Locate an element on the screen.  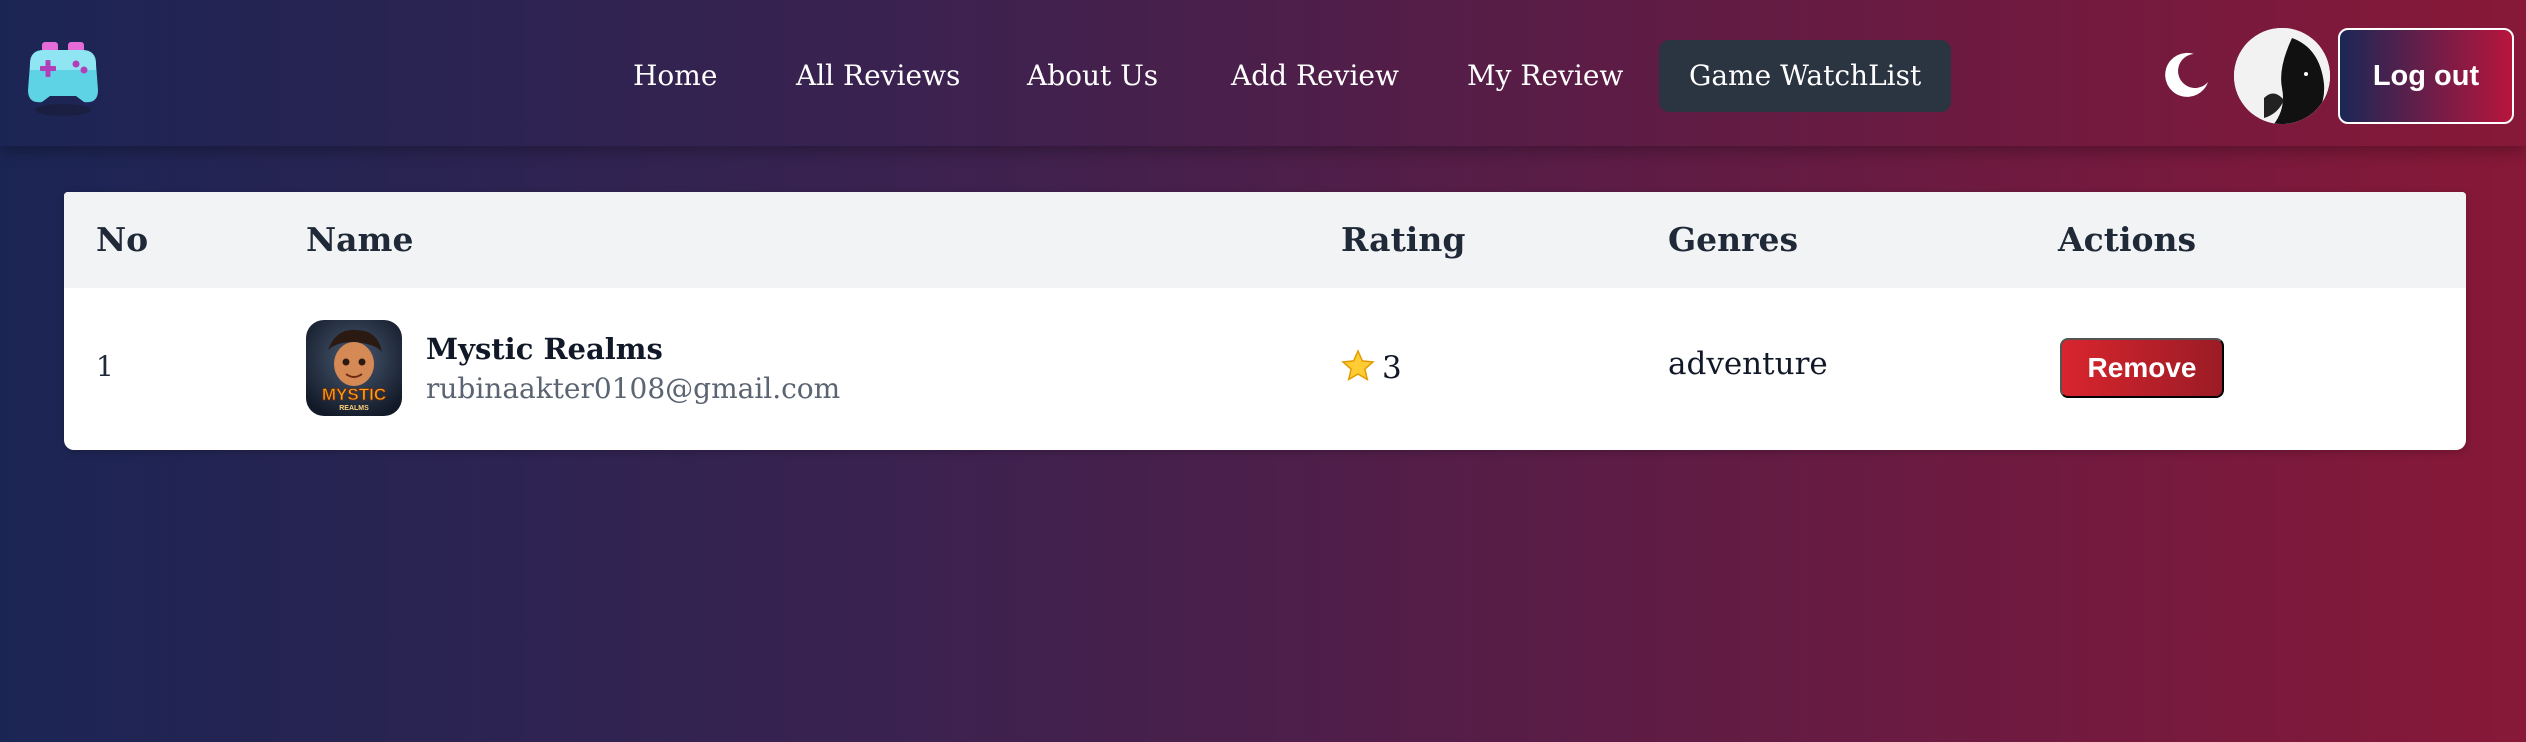
row-number: 1 is located at coordinates (105, 366).